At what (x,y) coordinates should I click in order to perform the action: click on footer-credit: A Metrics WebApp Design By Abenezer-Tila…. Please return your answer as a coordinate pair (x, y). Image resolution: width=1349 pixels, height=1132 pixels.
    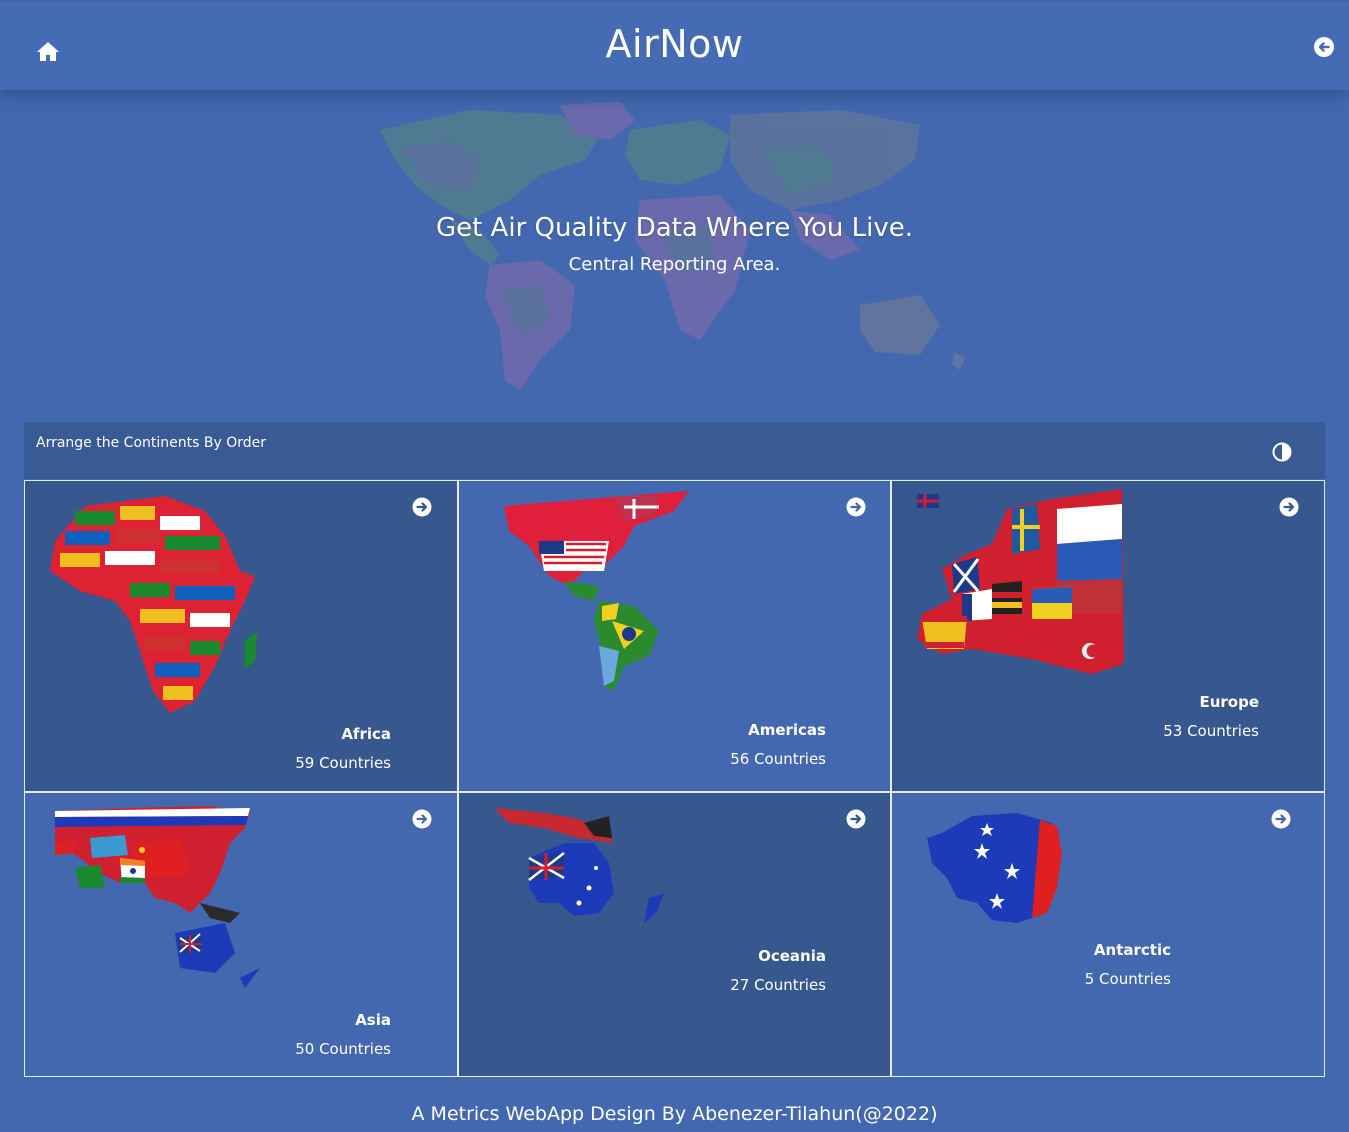
    Looking at the image, I should click on (674, 1114).